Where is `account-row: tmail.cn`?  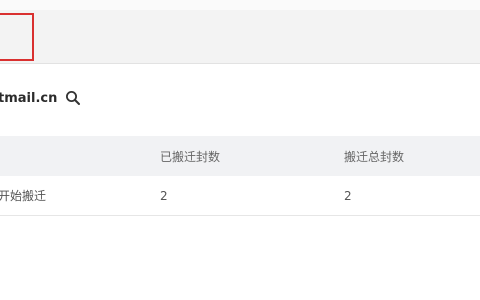 account-row: tmail.cn is located at coordinates (40, 98).